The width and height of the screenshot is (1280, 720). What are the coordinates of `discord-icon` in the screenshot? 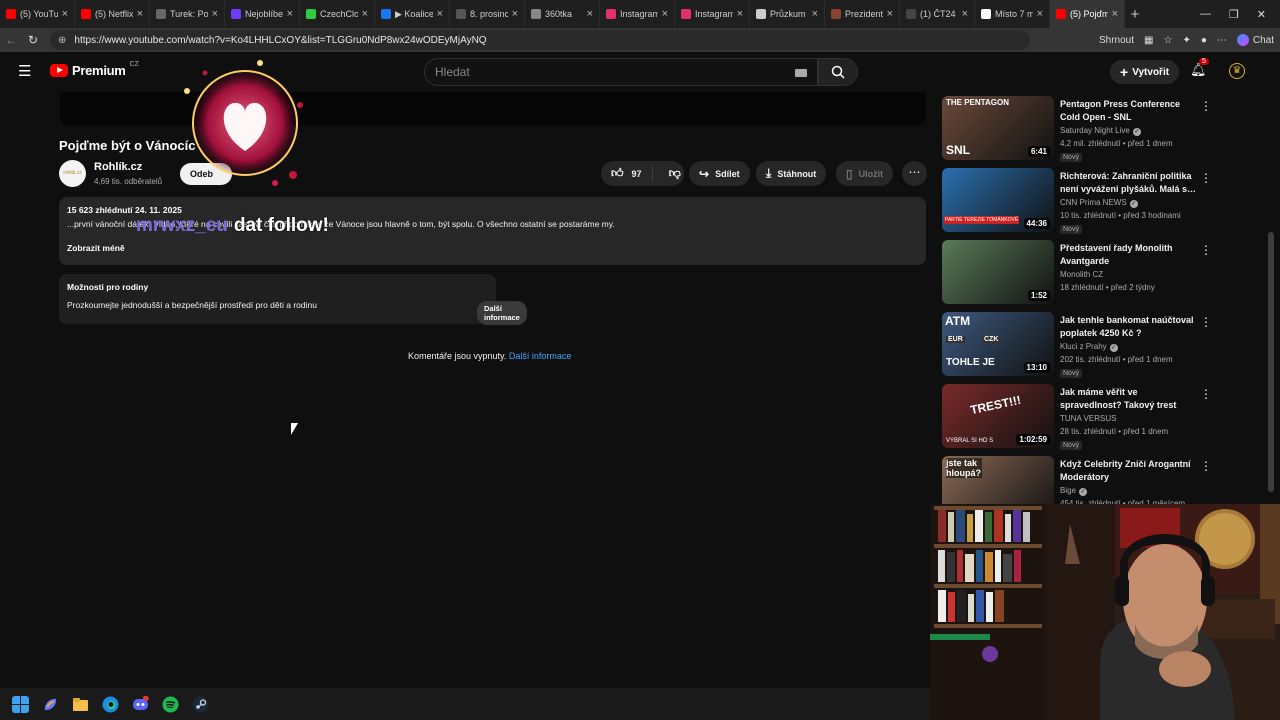 It's located at (140, 704).